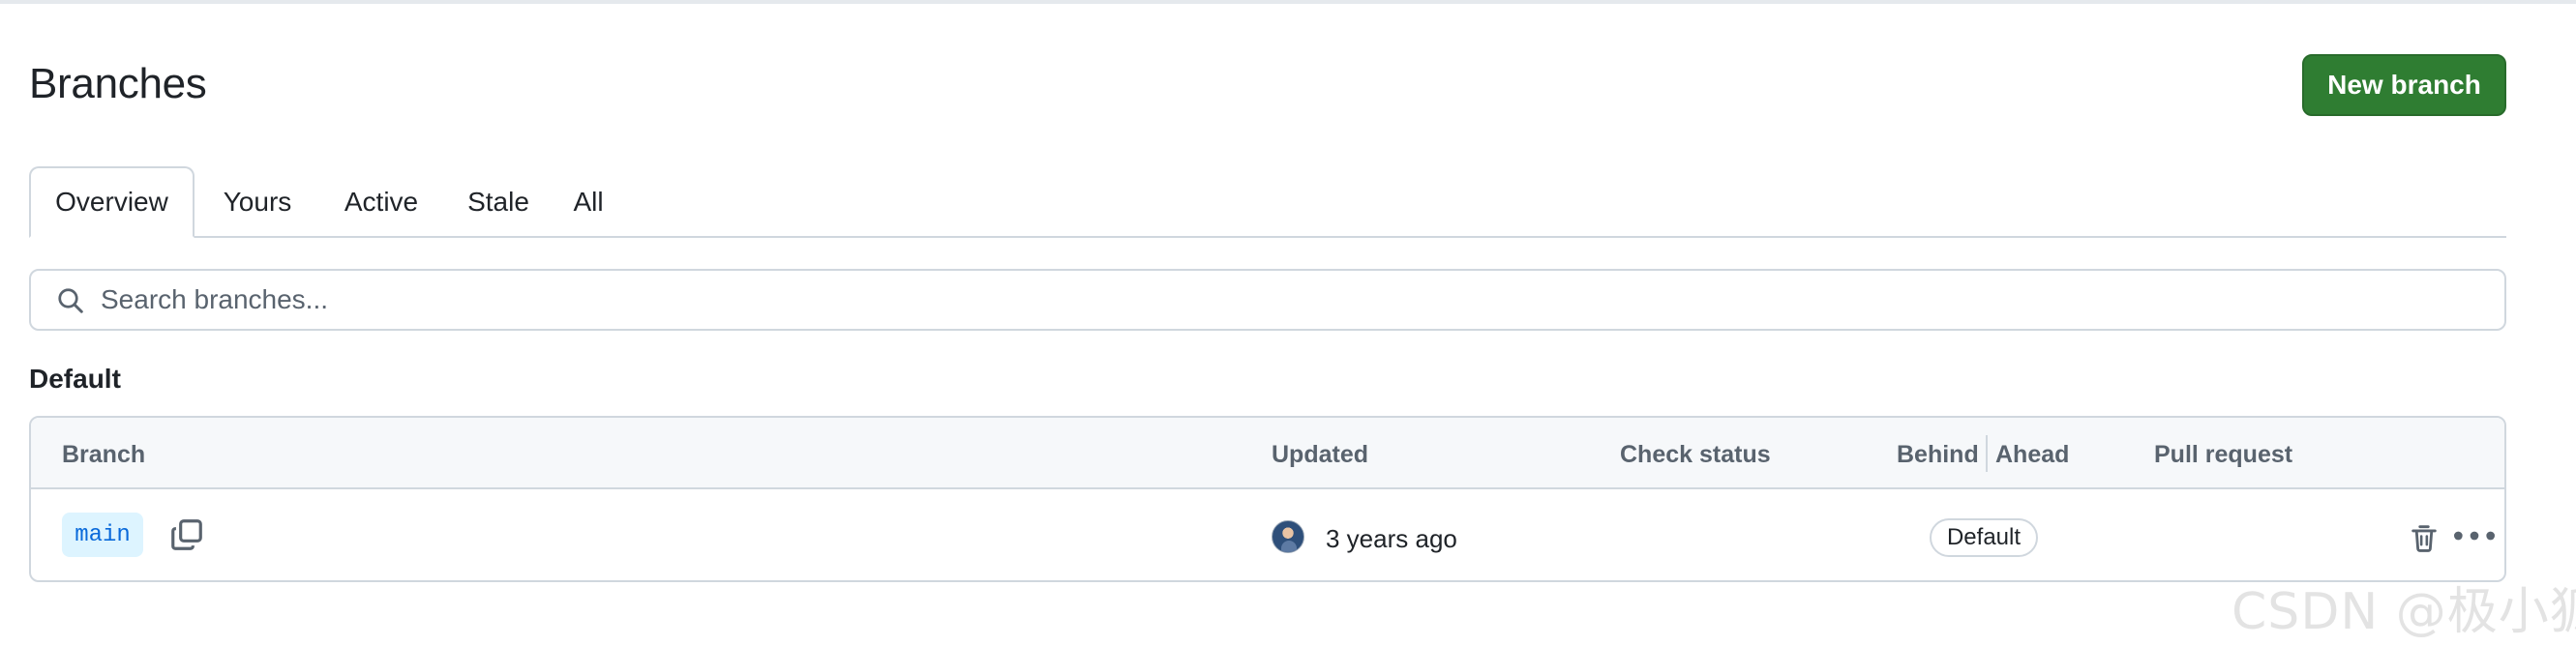 This screenshot has height=646, width=2576. Describe the element at coordinates (1267, 535) in the screenshot. I see `table-row: main 3 years ago Default` at that location.